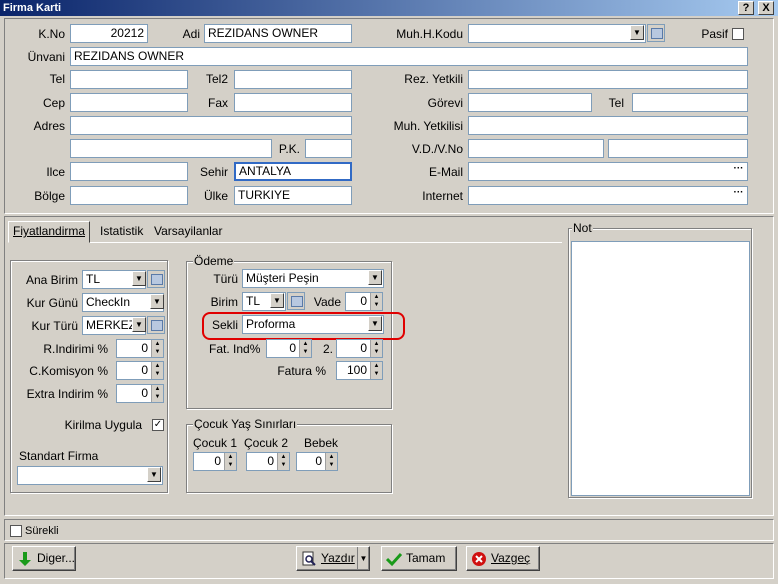 Image resolution: width=778 pixels, height=584 pixels. I want to click on bolge-label: Bölge, so click(49, 196).